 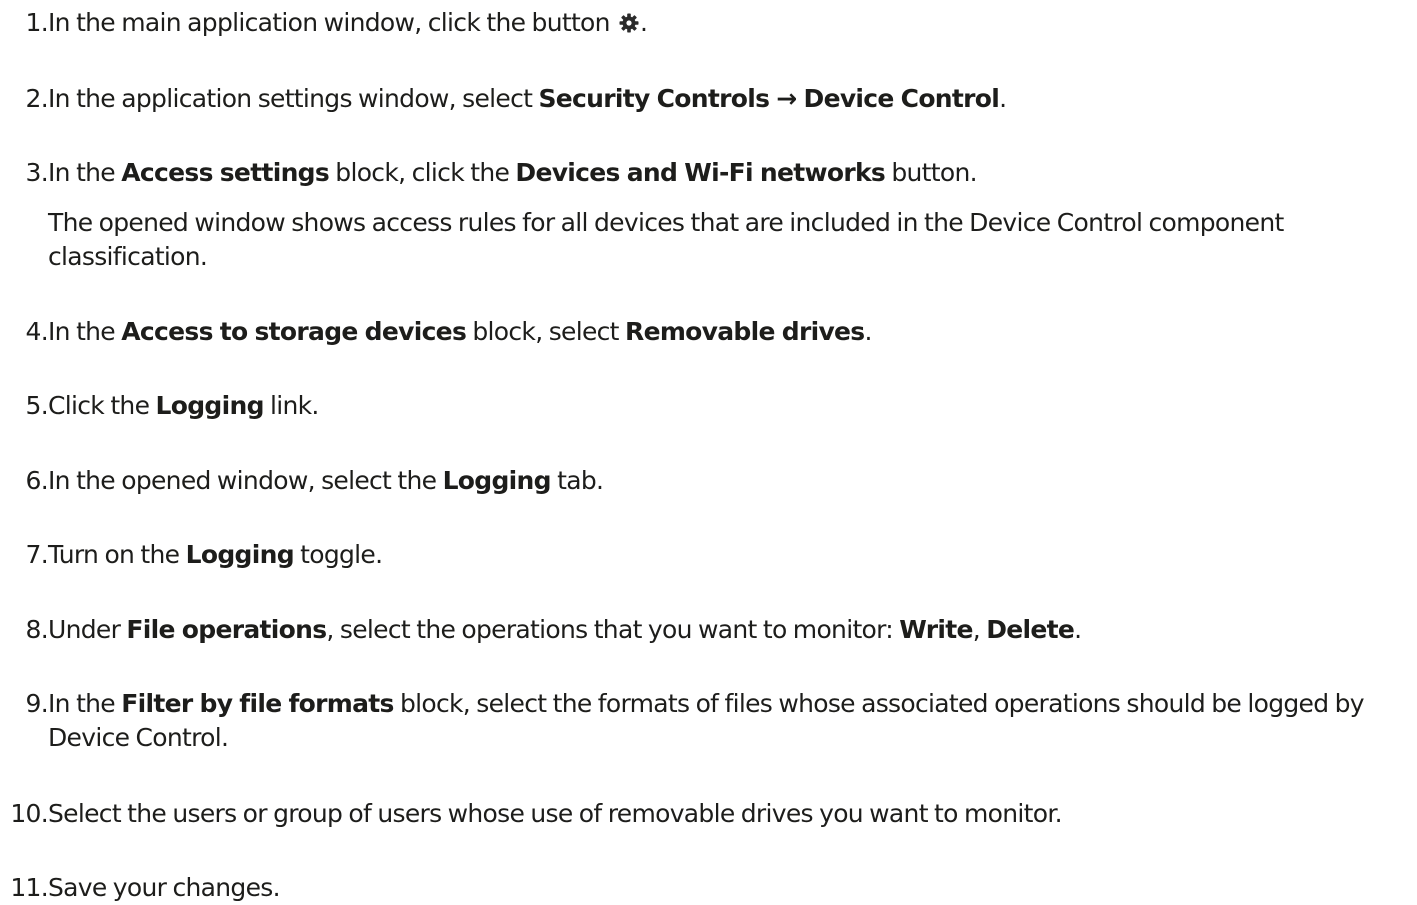 I want to click on ui-term: Devices and Wi-Fi networks, so click(x=700, y=172).